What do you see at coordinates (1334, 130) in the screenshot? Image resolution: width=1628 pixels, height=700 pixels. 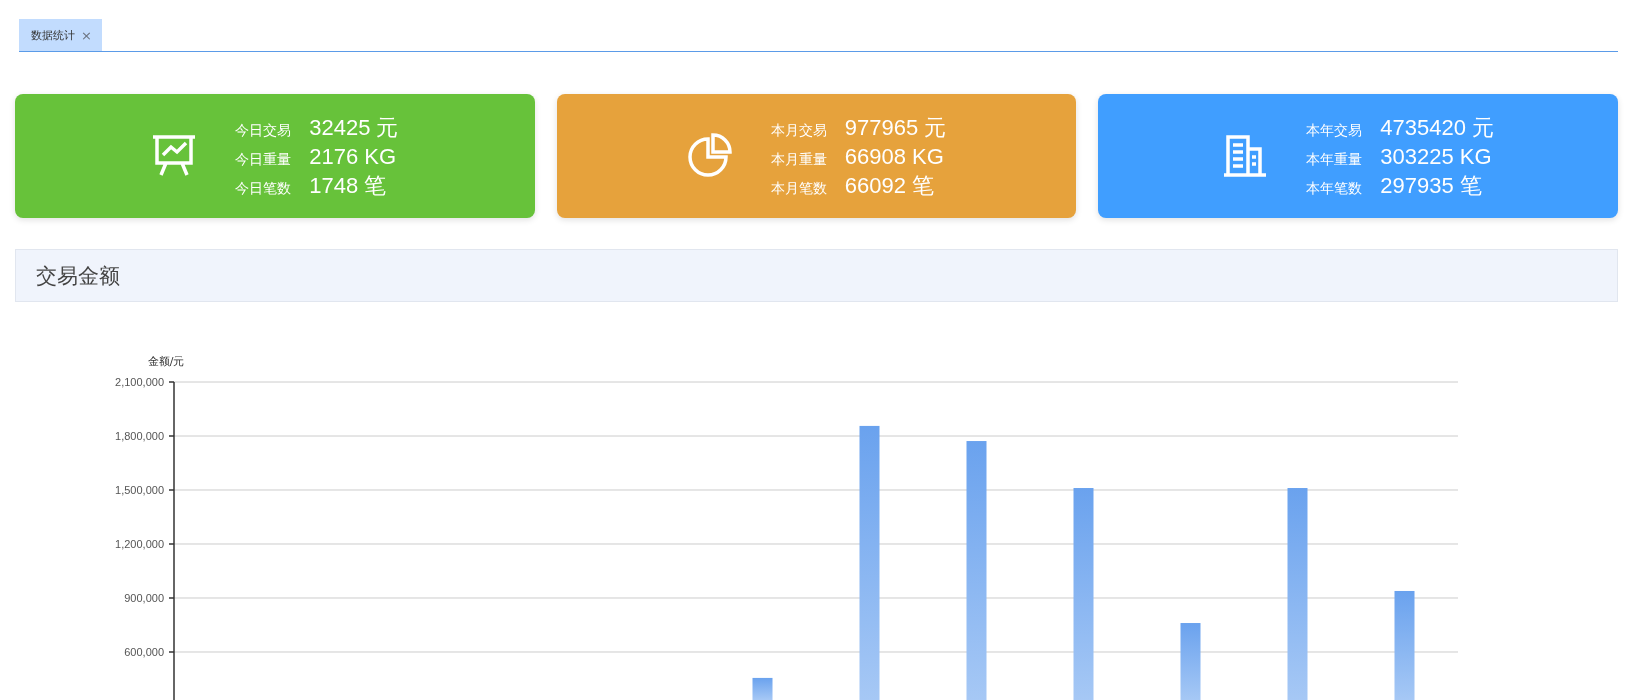 I see `stat-label: 本年交易` at bounding box center [1334, 130].